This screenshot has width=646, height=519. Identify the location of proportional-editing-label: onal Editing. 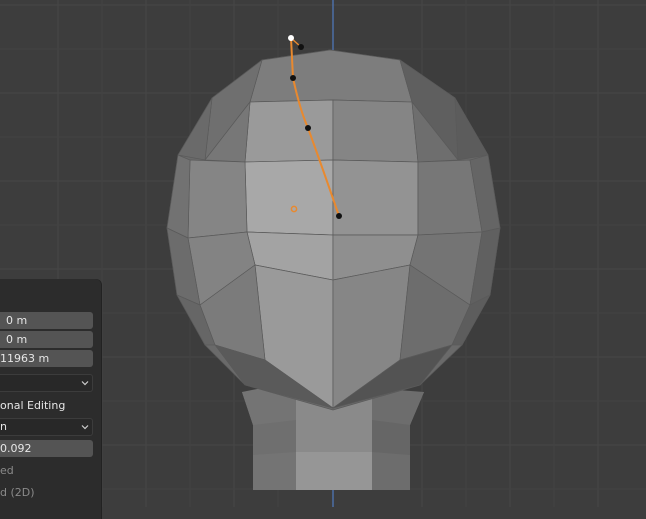
(32, 405).